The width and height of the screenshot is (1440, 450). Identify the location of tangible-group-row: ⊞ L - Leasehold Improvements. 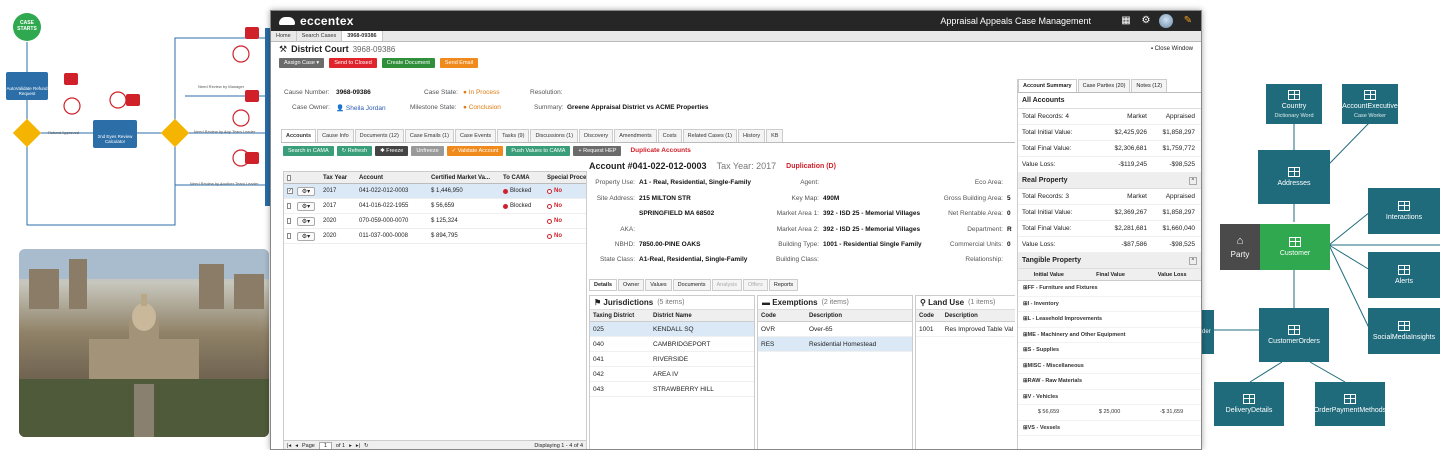
(1109, 320).